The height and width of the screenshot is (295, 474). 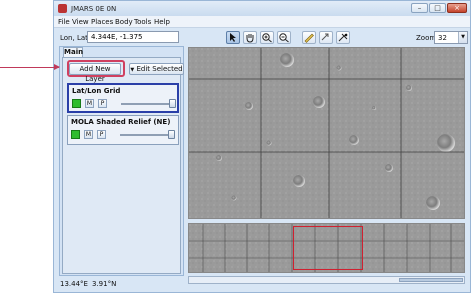 I want to click on pan-tool-button, so click(x=250, y=37).